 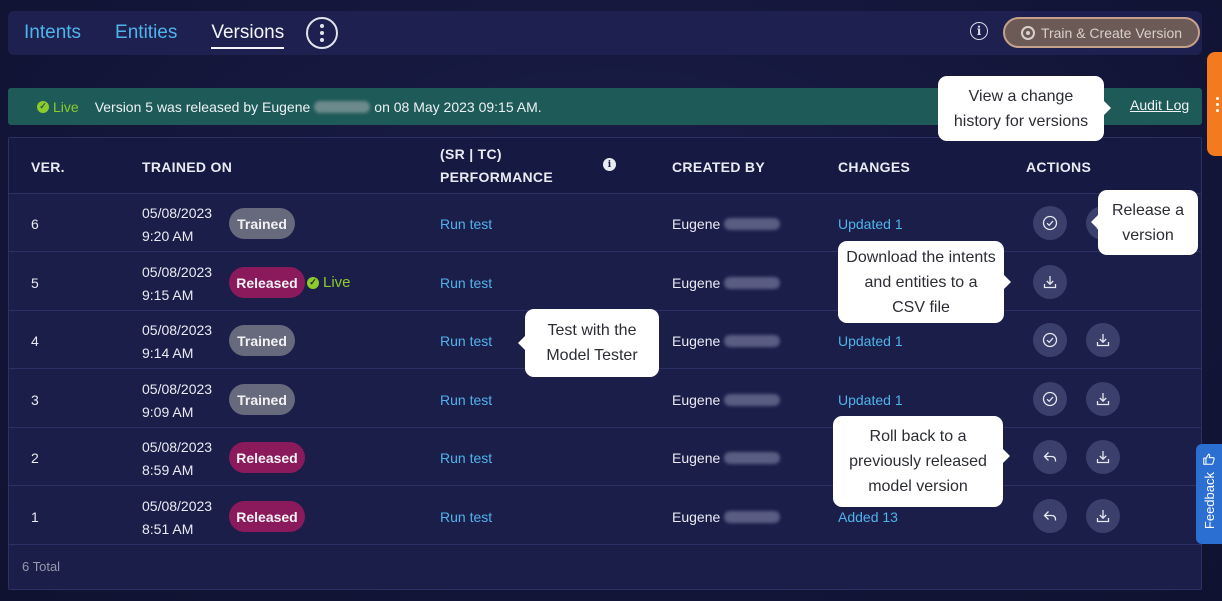 I want to click on performance-info-icon: i, so click(x=609, y=164).